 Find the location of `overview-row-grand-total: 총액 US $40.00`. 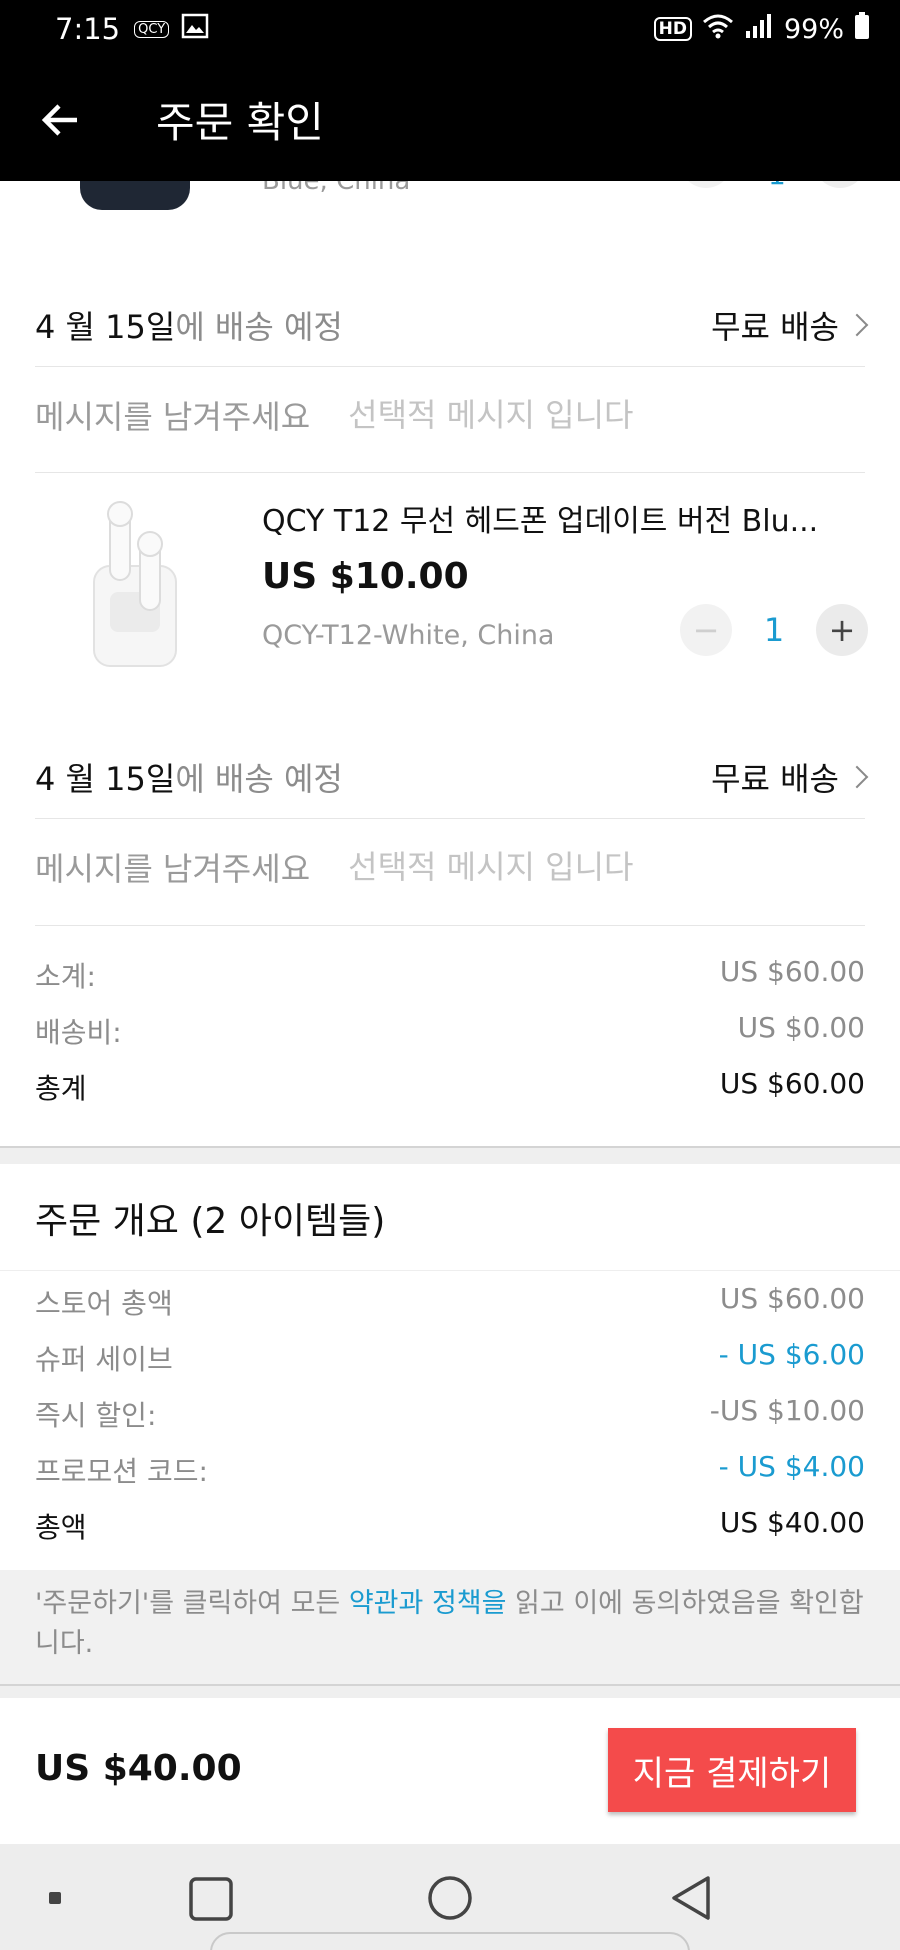

overview-row-grand-total: 총액 US $40.00 is located at coordinates (450, 1526).